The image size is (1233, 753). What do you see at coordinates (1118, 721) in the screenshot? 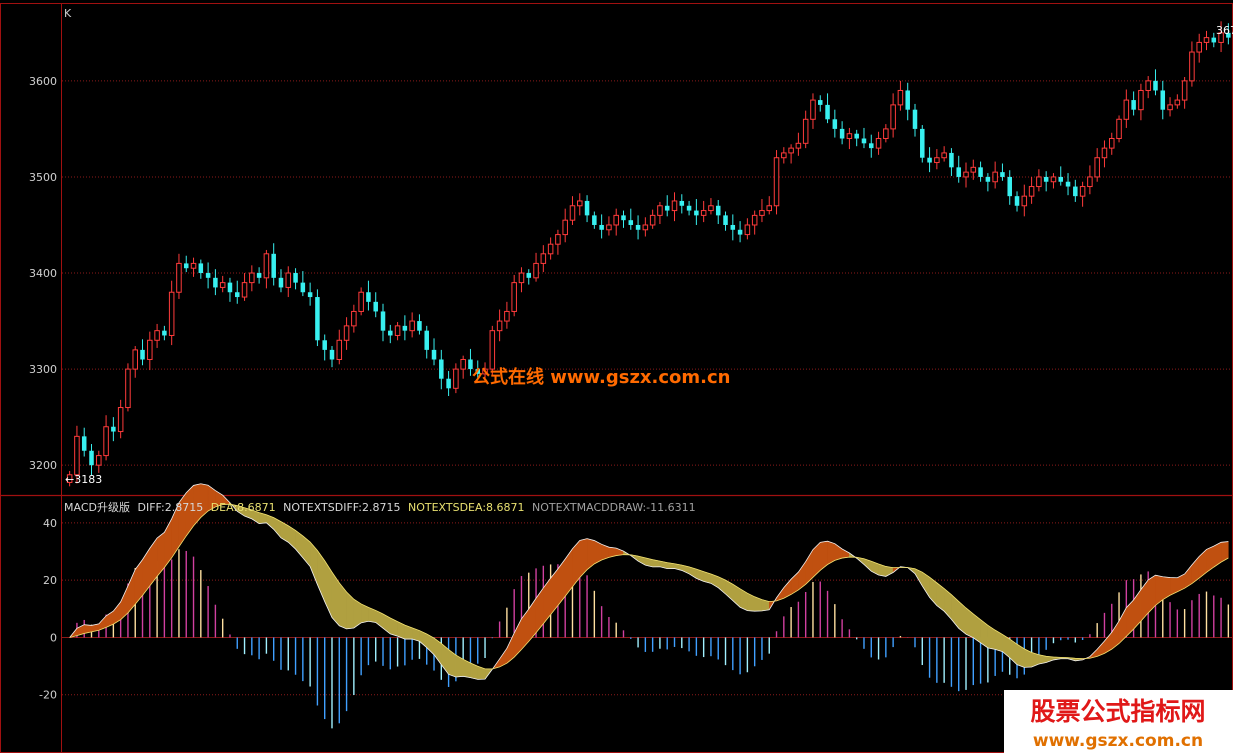
I see `brand-watermark: 股票公式指标网 www.gszx.com.cn` at bounding box center [1118, 721].